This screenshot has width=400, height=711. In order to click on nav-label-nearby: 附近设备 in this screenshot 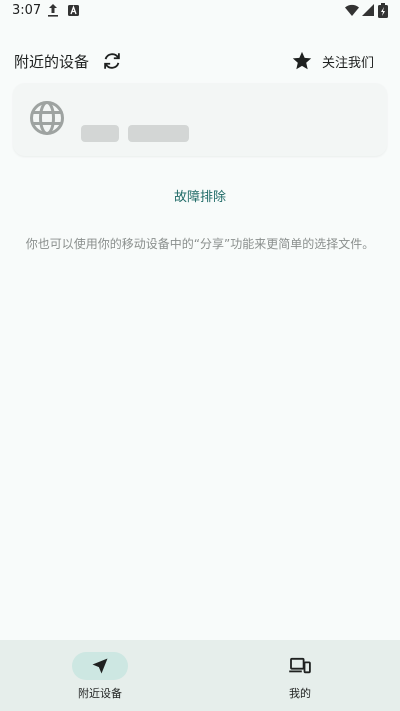, I will do `click(100, 693)`.